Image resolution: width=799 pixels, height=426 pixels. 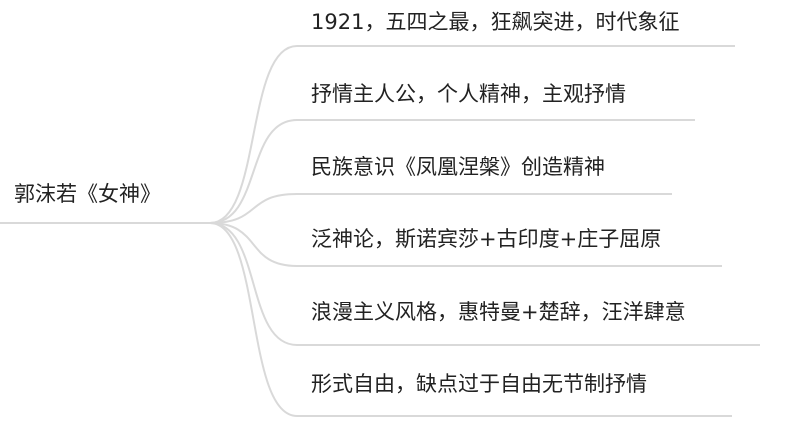 What do you see at coordinates (498, 312) in the screenshot?
I see `branch-node-5: 浪漫主义风格，惠特曼+楚辞，汪洋肆意` at bounding box center [498, 312].